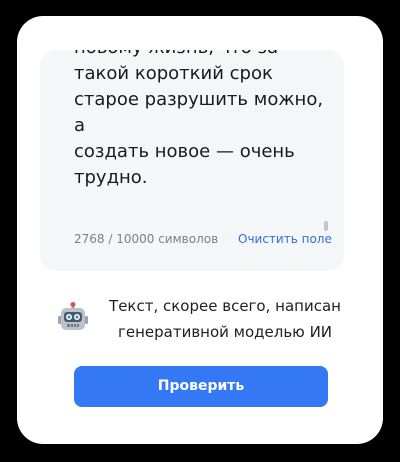 This screenshot has height=462, width=400. Describe the element at coordinates (285, 239) in the screenshot. I see `clear-field-link: Очистить поле` at that location.